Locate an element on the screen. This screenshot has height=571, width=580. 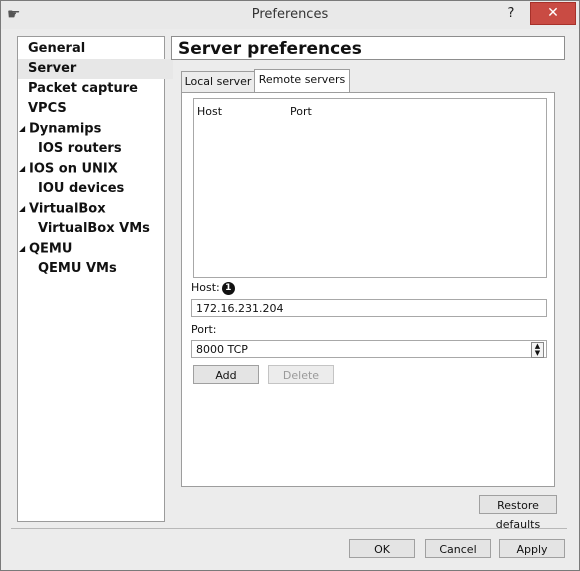
ok-button: OK is located at coordinates (382, 548).